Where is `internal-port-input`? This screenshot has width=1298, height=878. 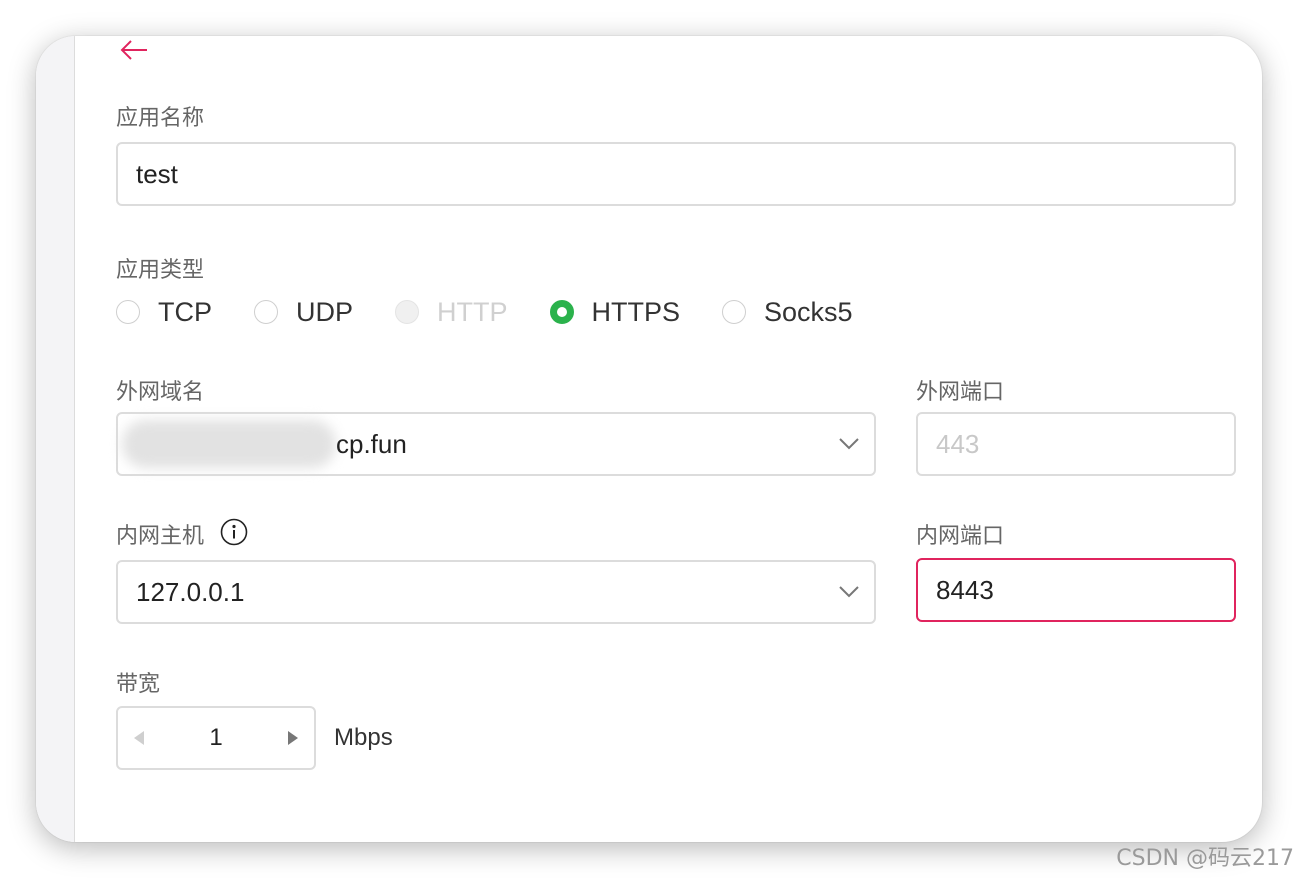
internal-port-input is located at coordinates (1085, 590).